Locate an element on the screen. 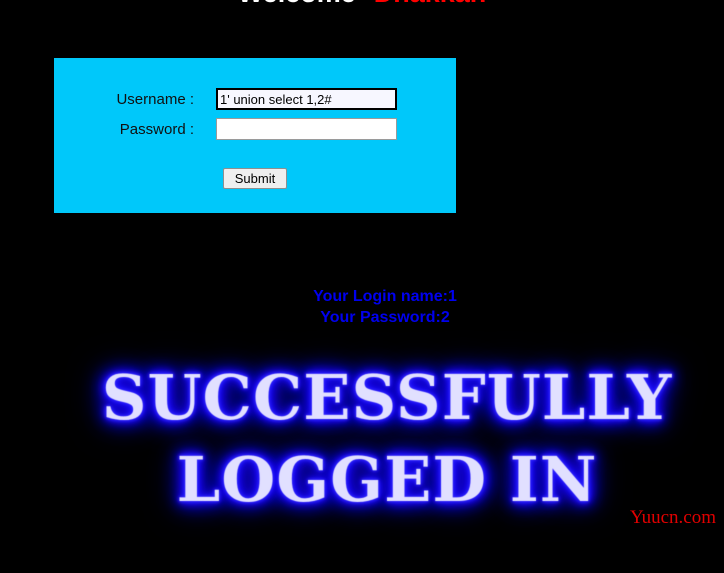  query-result-block: Your Login name:1 Your Password:2 is located at coordinates (362, 307).